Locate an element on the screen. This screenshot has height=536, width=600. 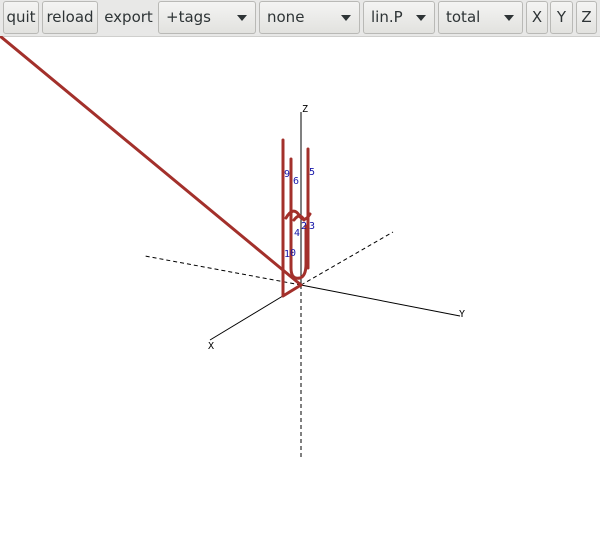
point-tag: 2 is located at coordinates (304, 226).